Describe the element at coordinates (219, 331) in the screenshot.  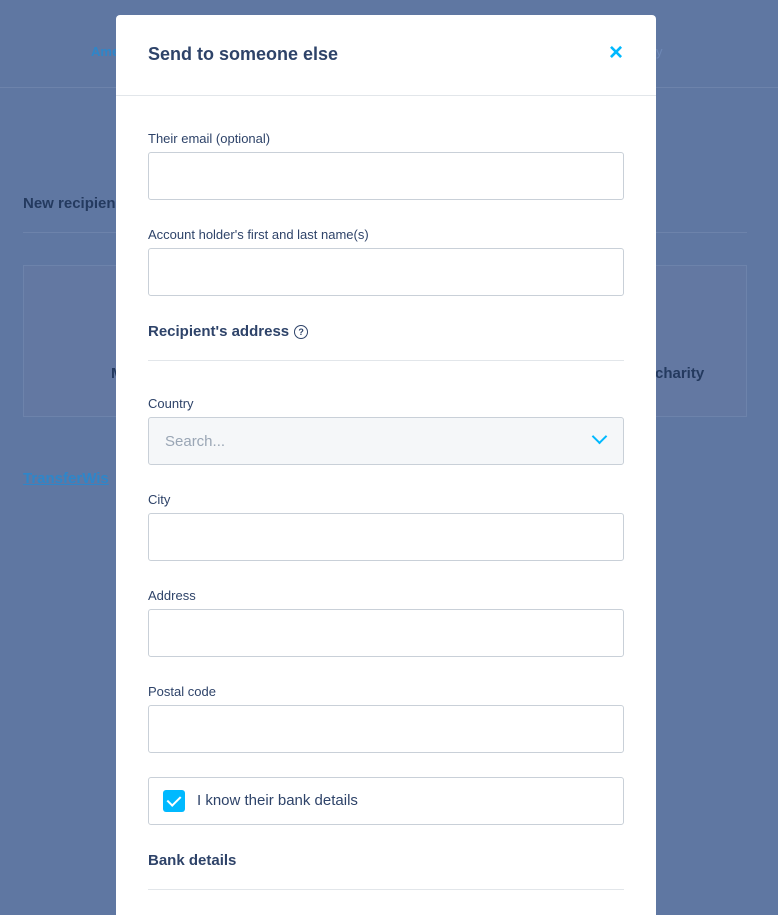
I see `recipient-address-title: Recipient's address` at that location.